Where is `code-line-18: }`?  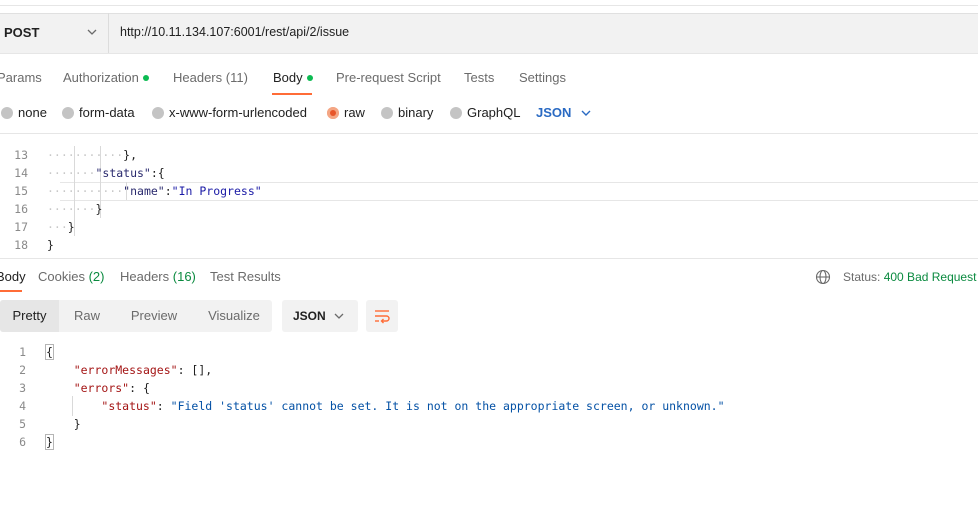
code-line-18: } is located at coordinates (50, 245).